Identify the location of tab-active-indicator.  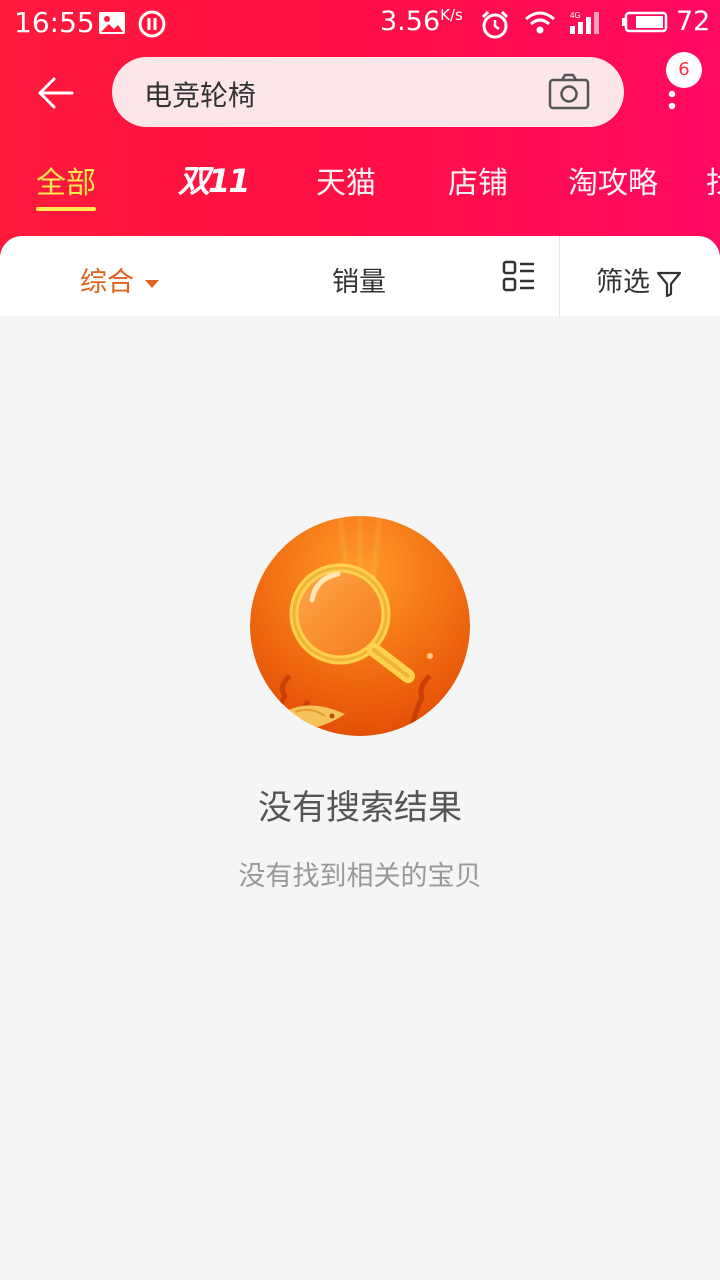
(66, 209).